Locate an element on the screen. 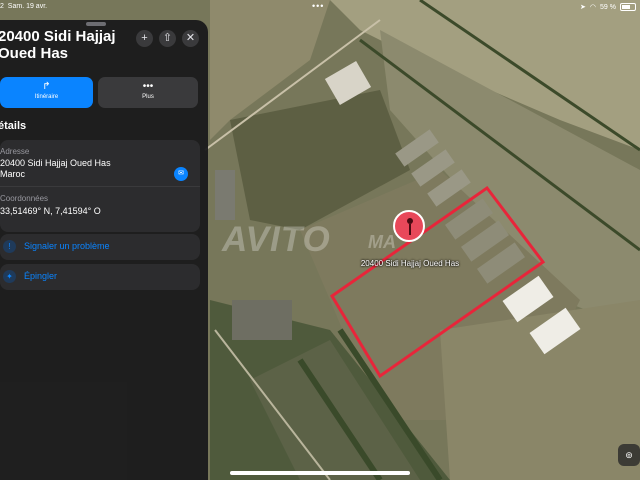 Image resolution: width=640 pixels, height=480 pixels. divider is located at coordinates (100, 186).